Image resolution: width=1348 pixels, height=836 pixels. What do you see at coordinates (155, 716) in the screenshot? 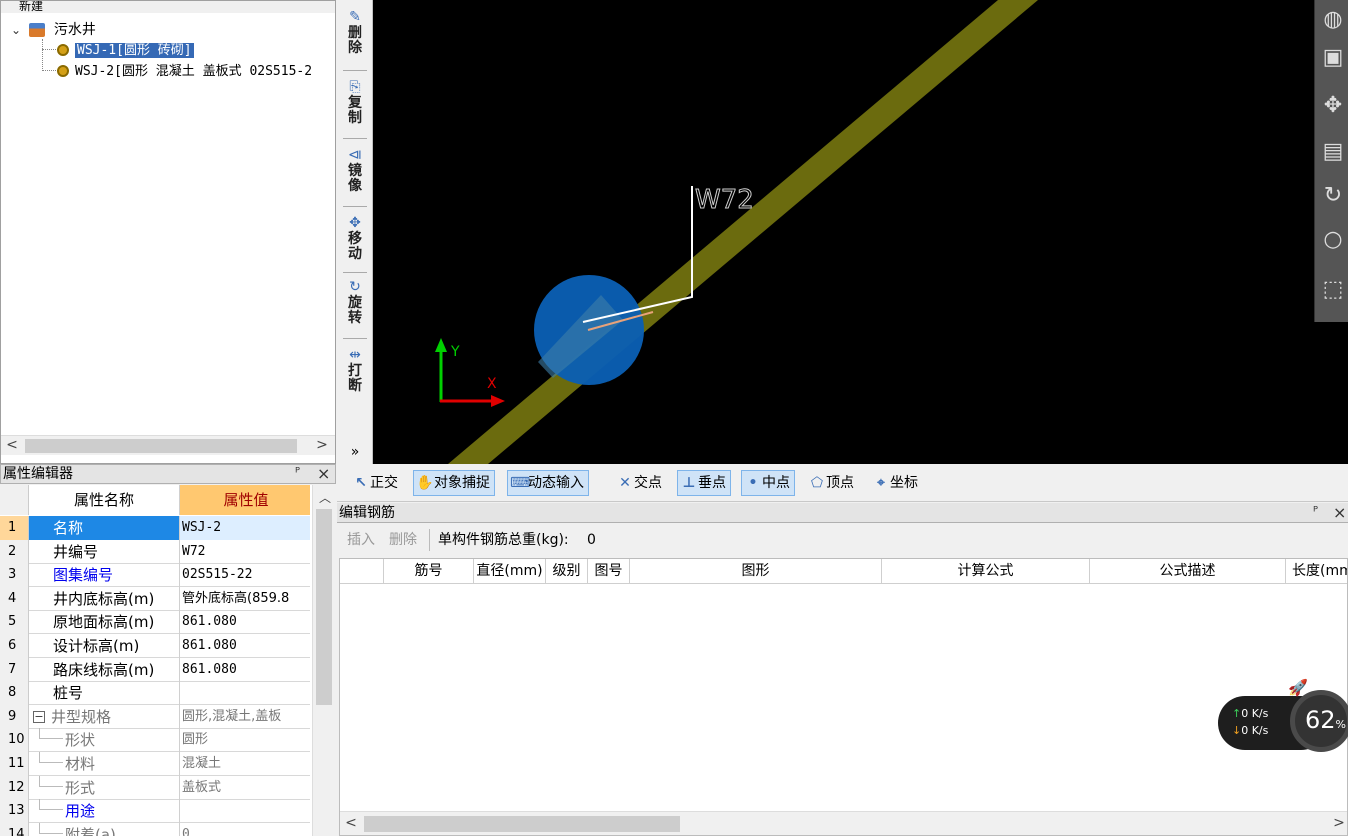
I see `property-row: 9− 井型规格 圆形,混凝土,盖板` at bounding box center [155, 716].